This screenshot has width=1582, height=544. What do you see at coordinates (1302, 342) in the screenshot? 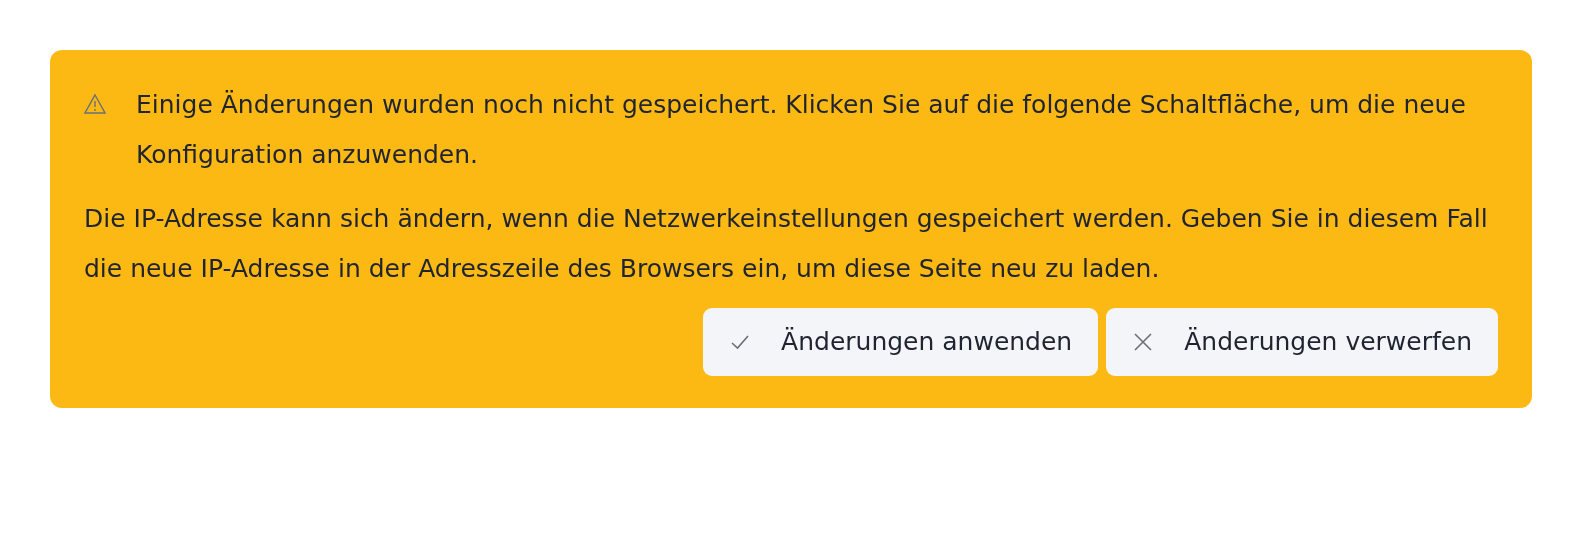
I see `discard-button: Änderungen verwerfen` at bounding box center [1302, 342].